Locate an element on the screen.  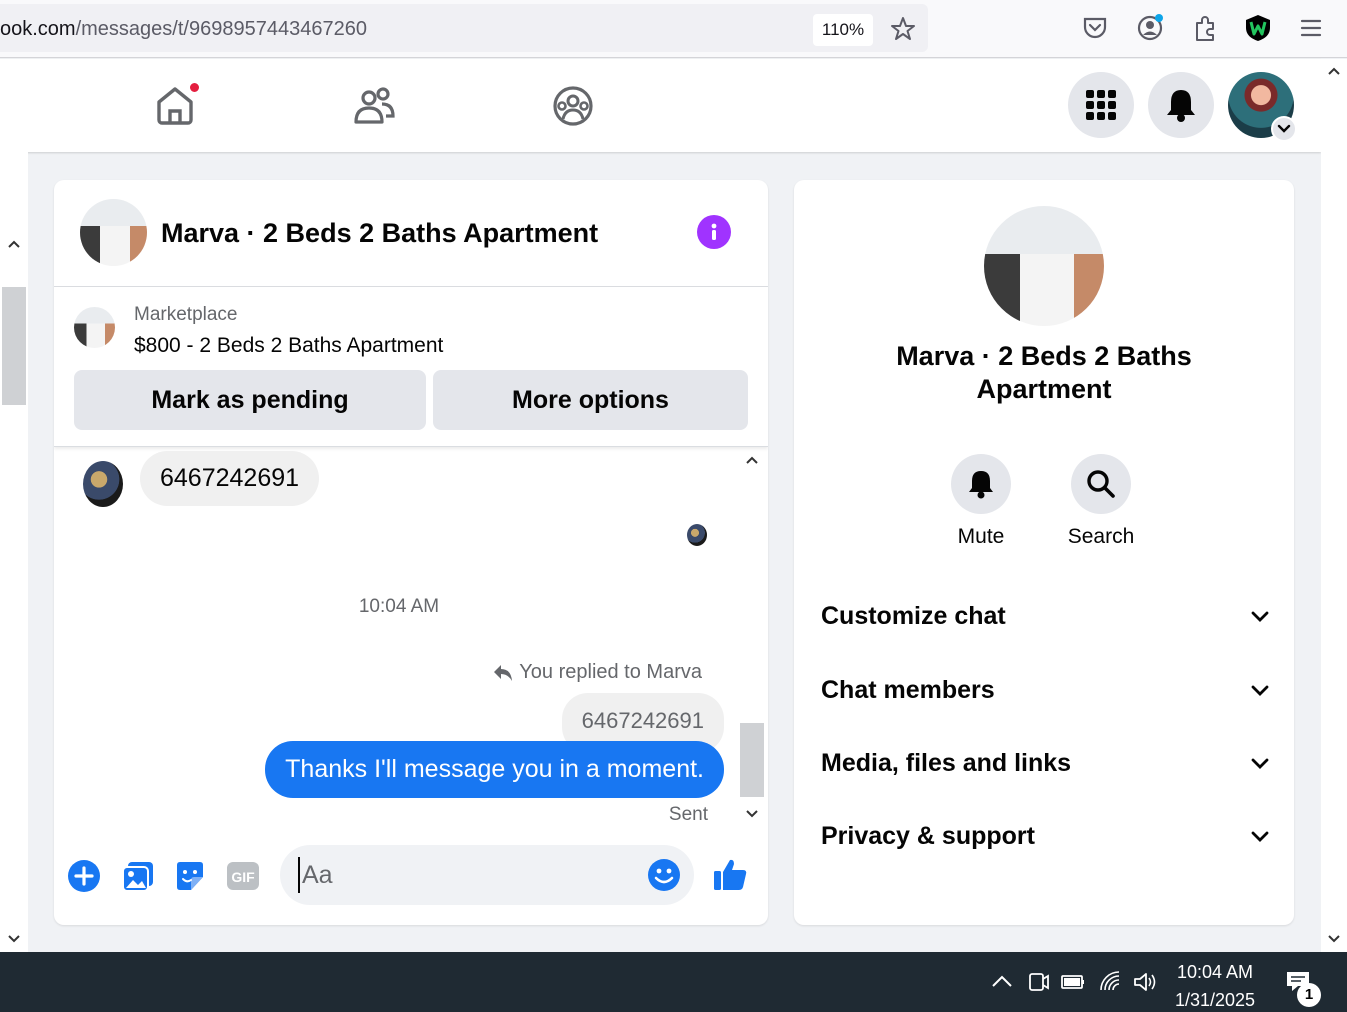
info-avatar is located at coordinates (1044, 266).